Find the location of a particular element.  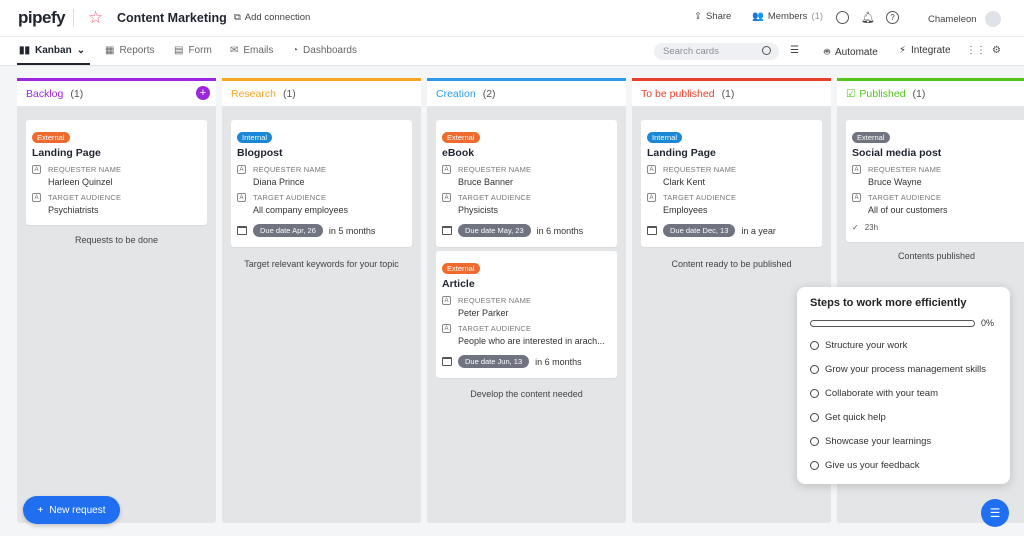

add-card-icon: + is located at coordinates (203, 93).